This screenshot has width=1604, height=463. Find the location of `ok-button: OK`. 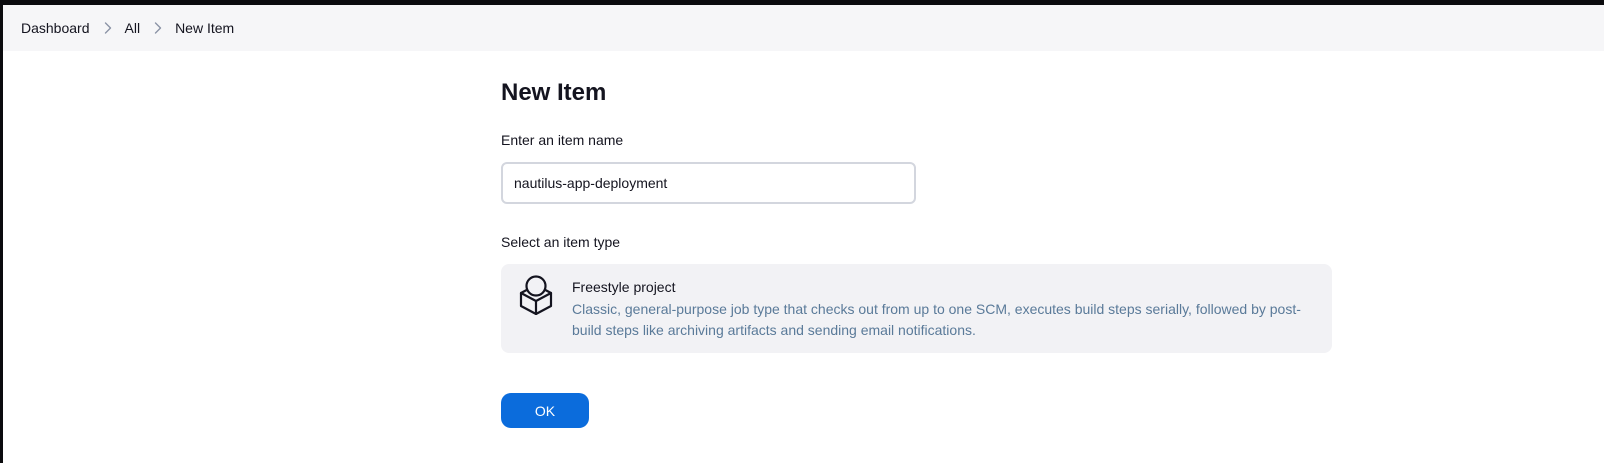

ok-button: OK is located at coordinates (545, 410).